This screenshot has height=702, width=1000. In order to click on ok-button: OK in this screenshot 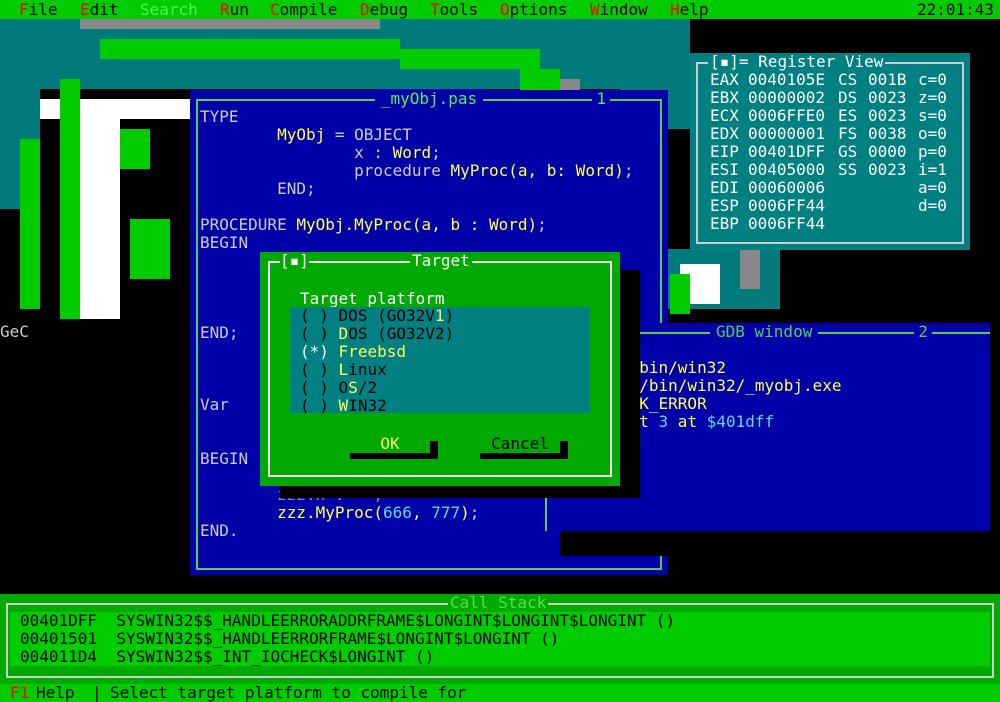, I will do `click(394, 447)`.